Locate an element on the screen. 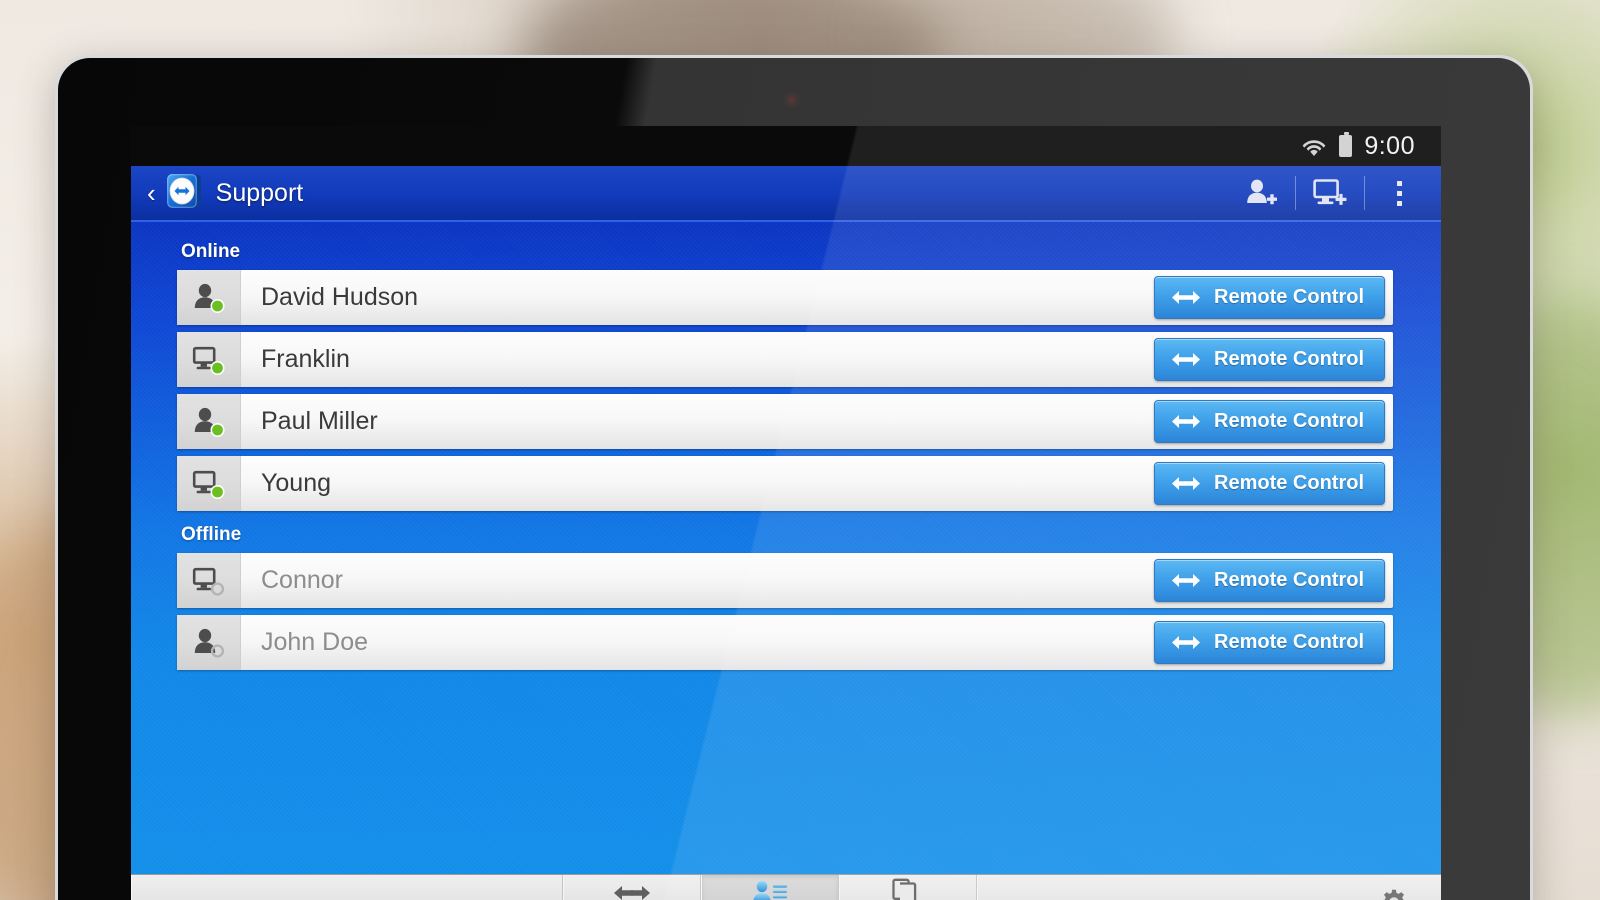 The width and height of the screenshot is (1600, 900). list-item: Connor Remote Control is located at coordinates (785, 580).